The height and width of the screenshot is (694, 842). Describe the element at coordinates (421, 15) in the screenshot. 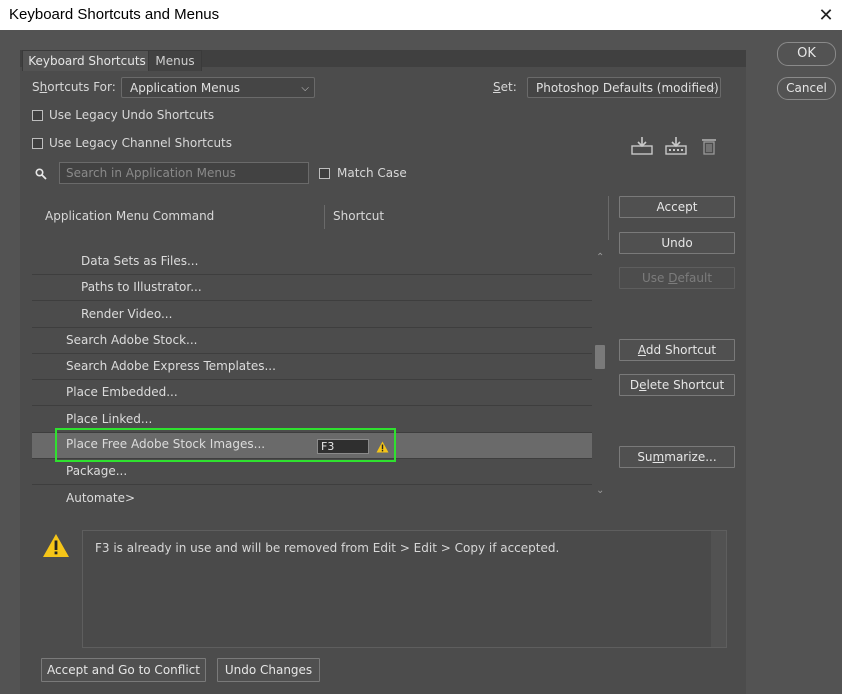

I see `title-bar: Keyboard Shortcuts and Menus ✕` at that location.